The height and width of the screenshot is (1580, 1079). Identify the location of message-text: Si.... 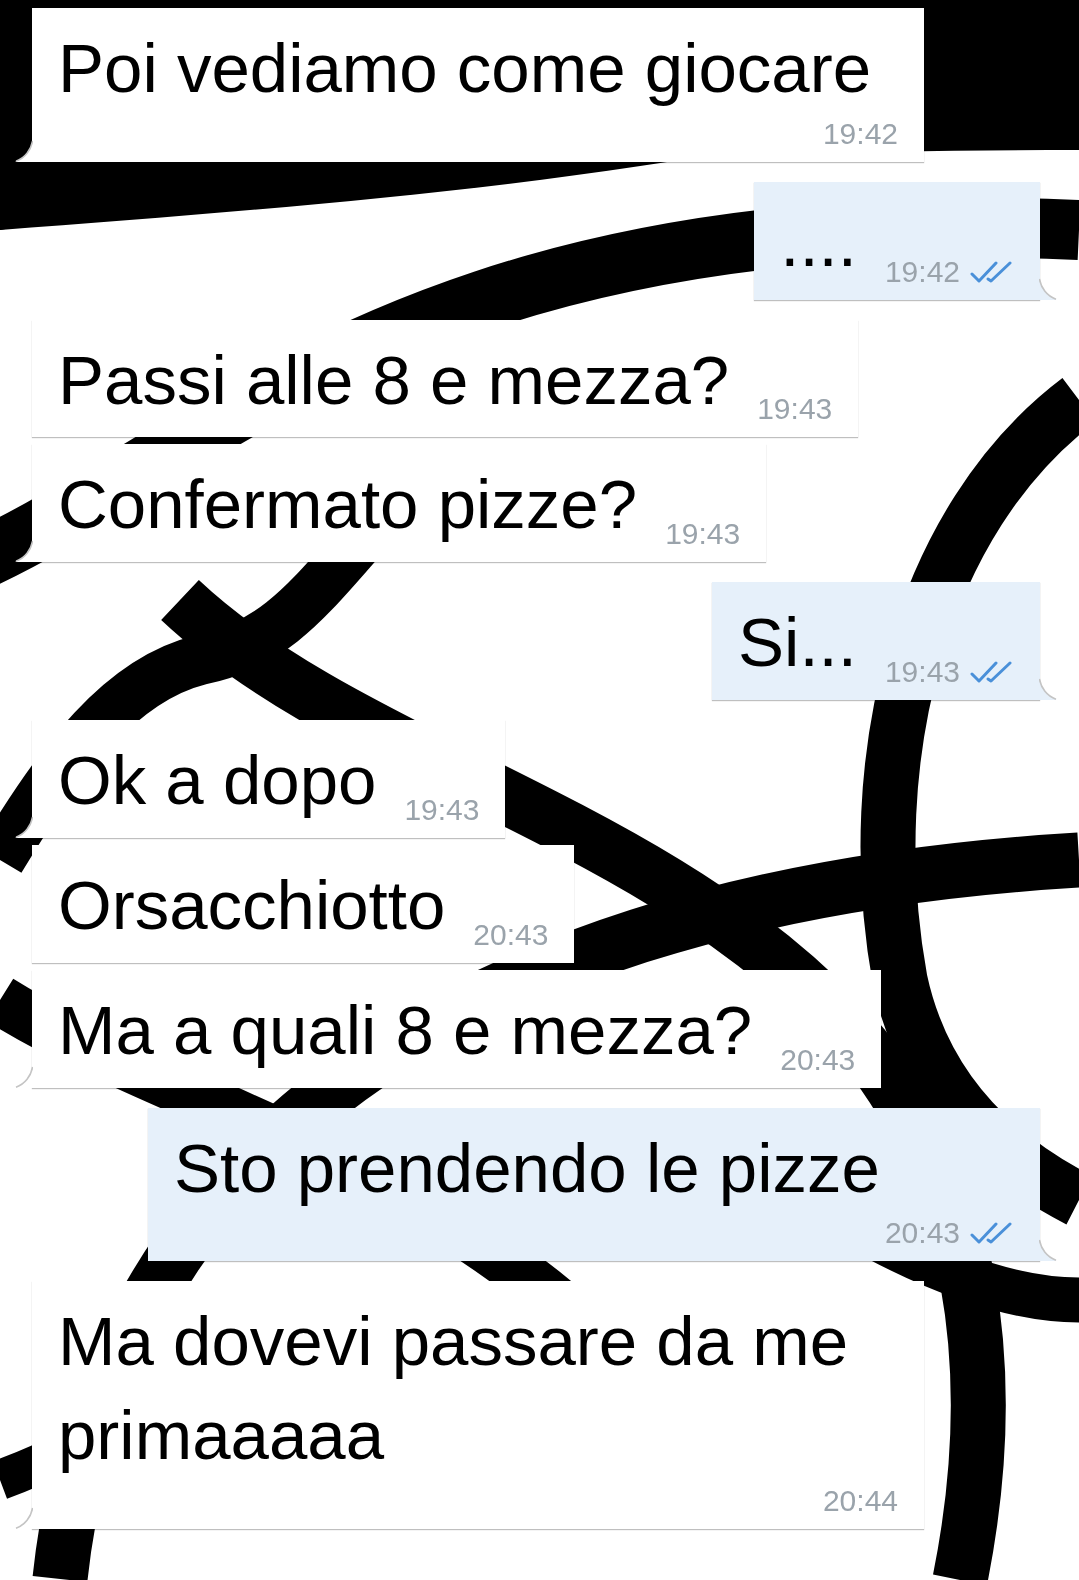
(797, 643).